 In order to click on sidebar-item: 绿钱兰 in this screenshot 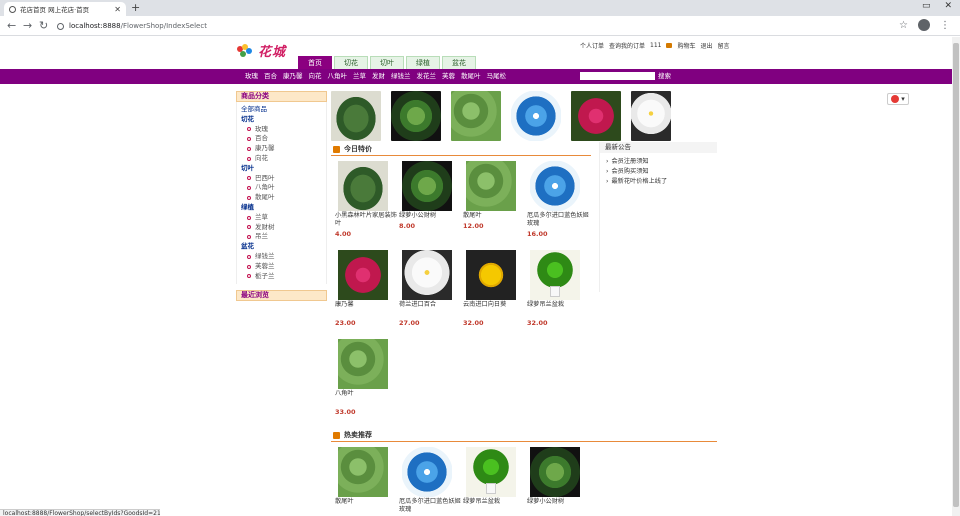, I will do `click(283, 257)`.